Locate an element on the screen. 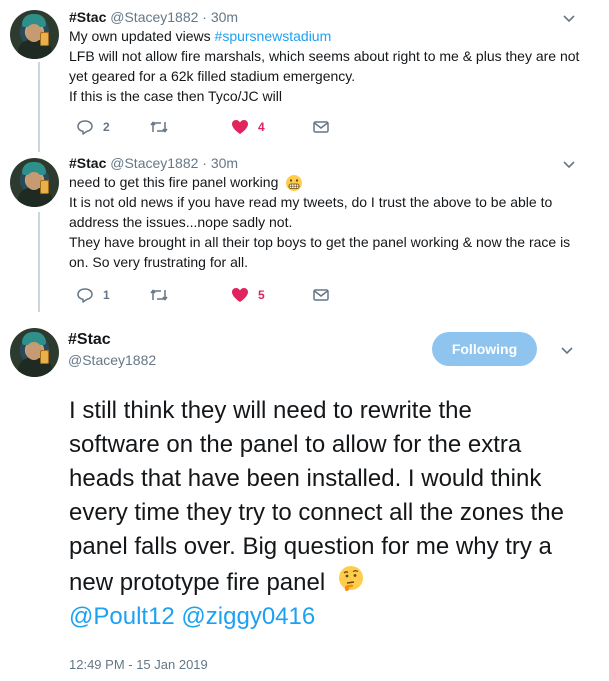 The height and width of the screenshot is (681, 609). reply-button: 1 is located at coordinates (93, 295).